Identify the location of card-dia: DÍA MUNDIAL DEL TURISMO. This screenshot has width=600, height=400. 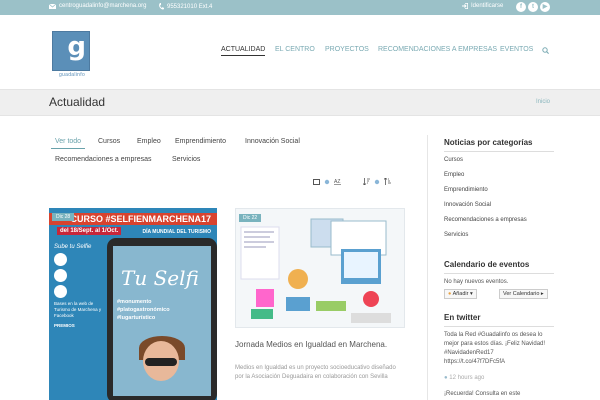
(176, 232).